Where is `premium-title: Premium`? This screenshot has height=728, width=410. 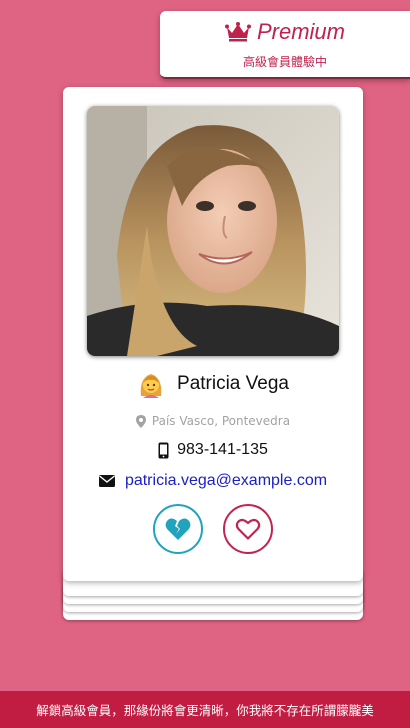 premium-title: Premium is located at coordinates (300, 31).